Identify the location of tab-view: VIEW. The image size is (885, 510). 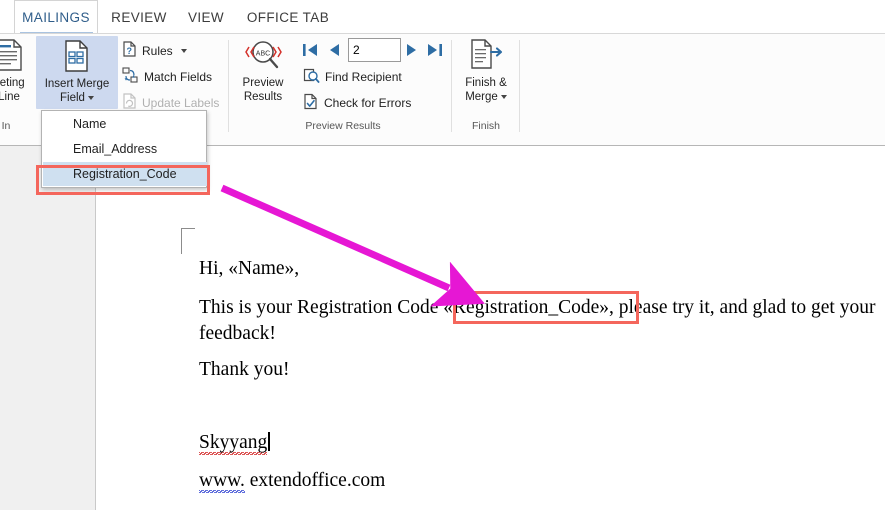
(206, 17).